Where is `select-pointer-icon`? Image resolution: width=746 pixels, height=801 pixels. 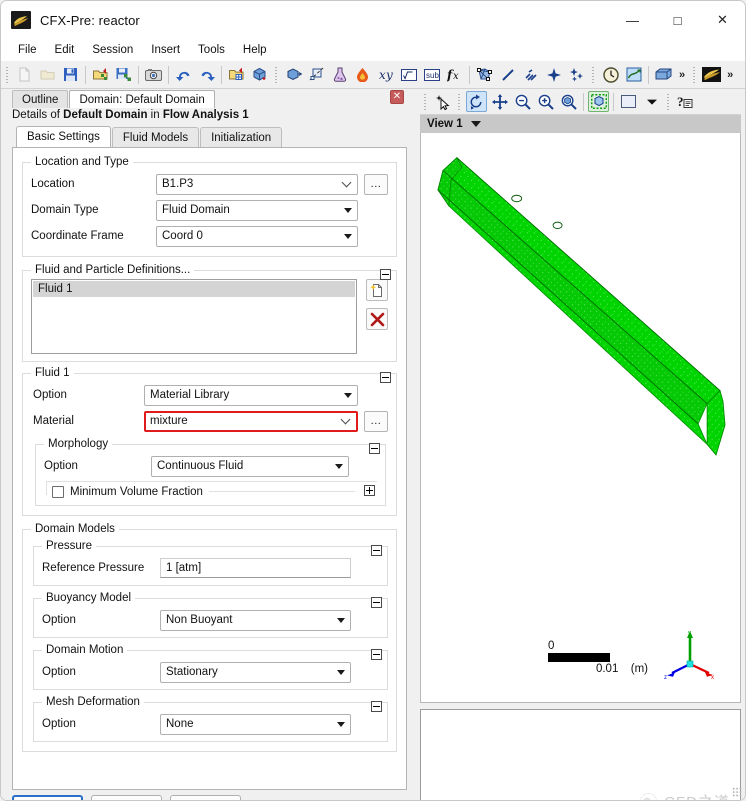 select-pointer-icon is located at coordinates (442, 101).